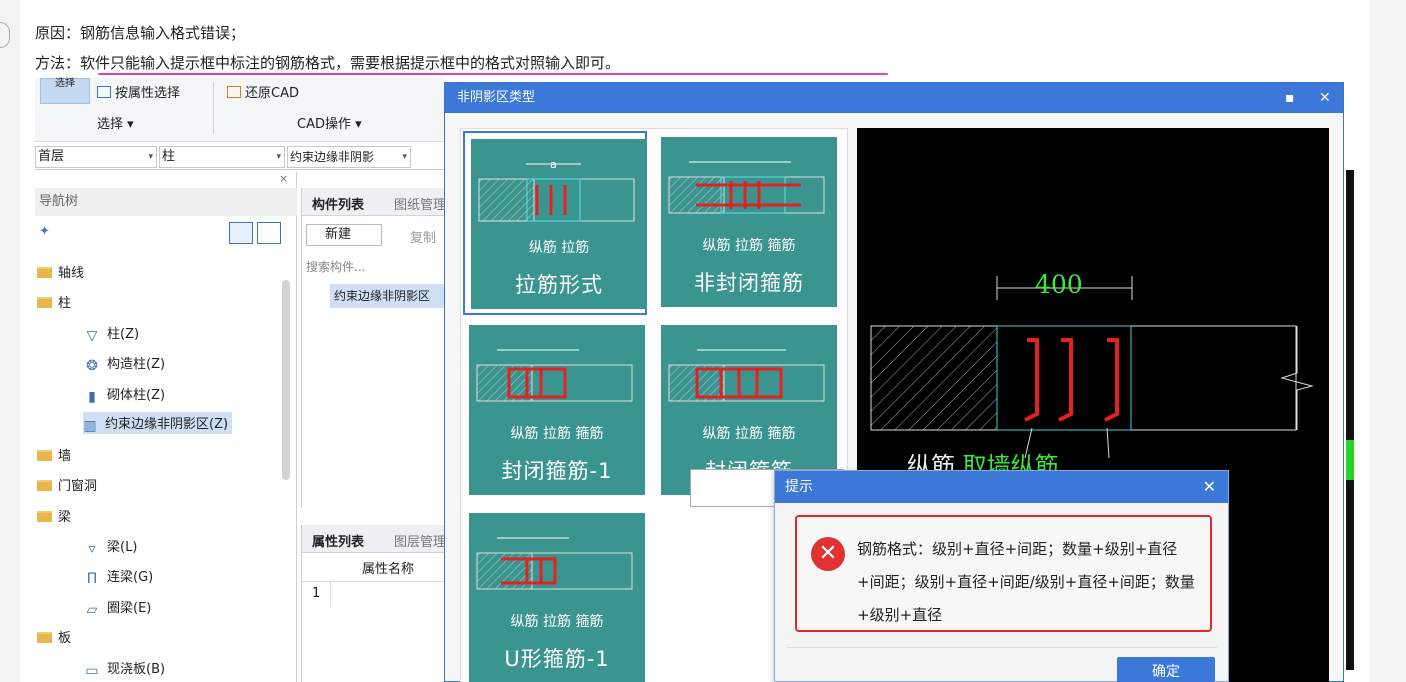  I want to click on tab-component-list: 构件列表, so click(338, 203).